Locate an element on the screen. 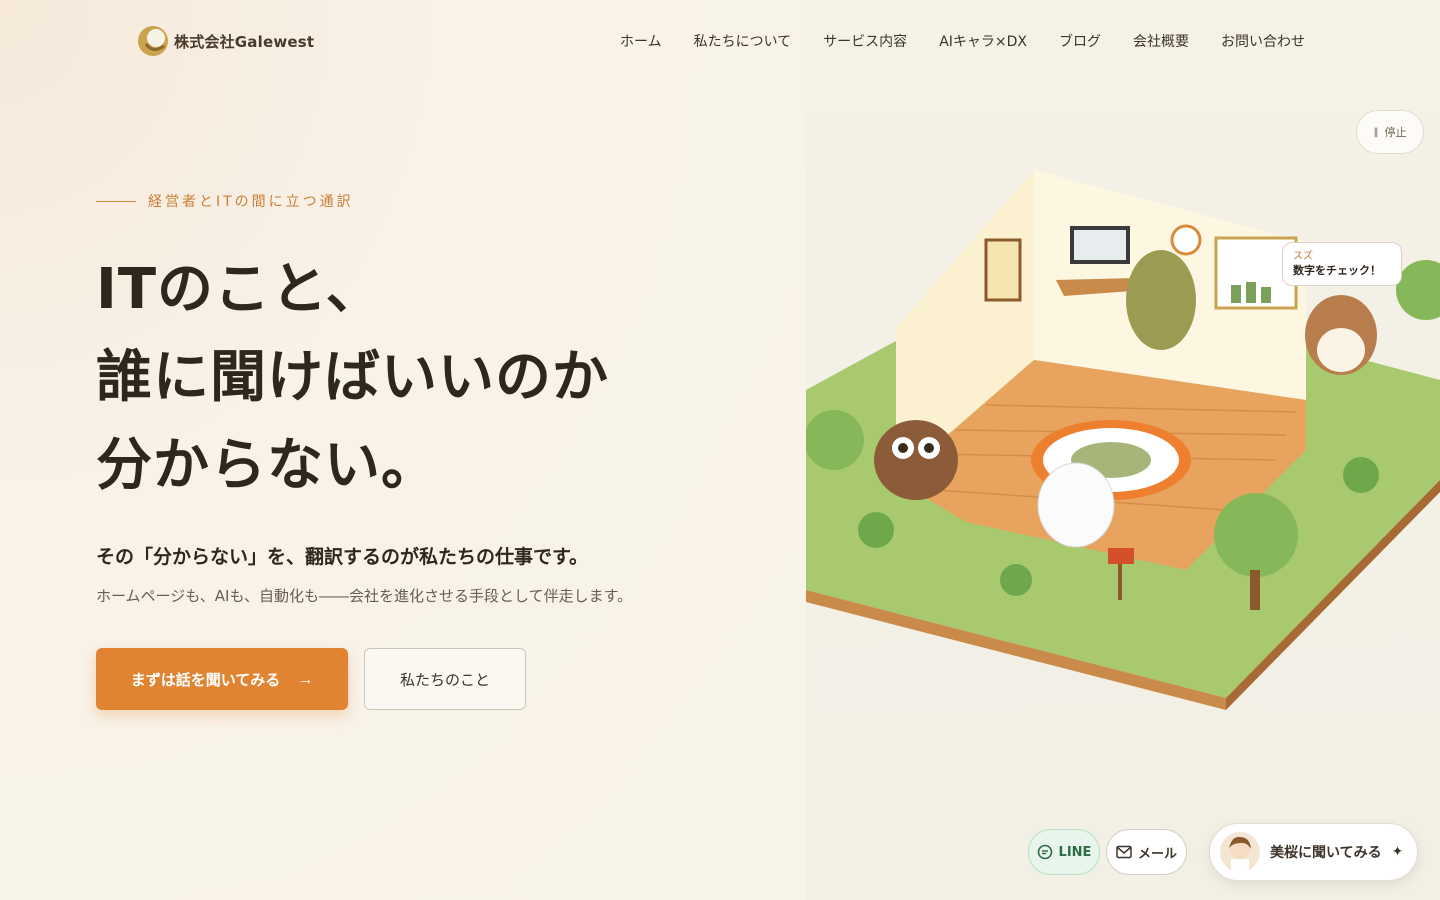 This screenshot has width=1440, height=900. wall-clock is located at coordinates (1186, 240).